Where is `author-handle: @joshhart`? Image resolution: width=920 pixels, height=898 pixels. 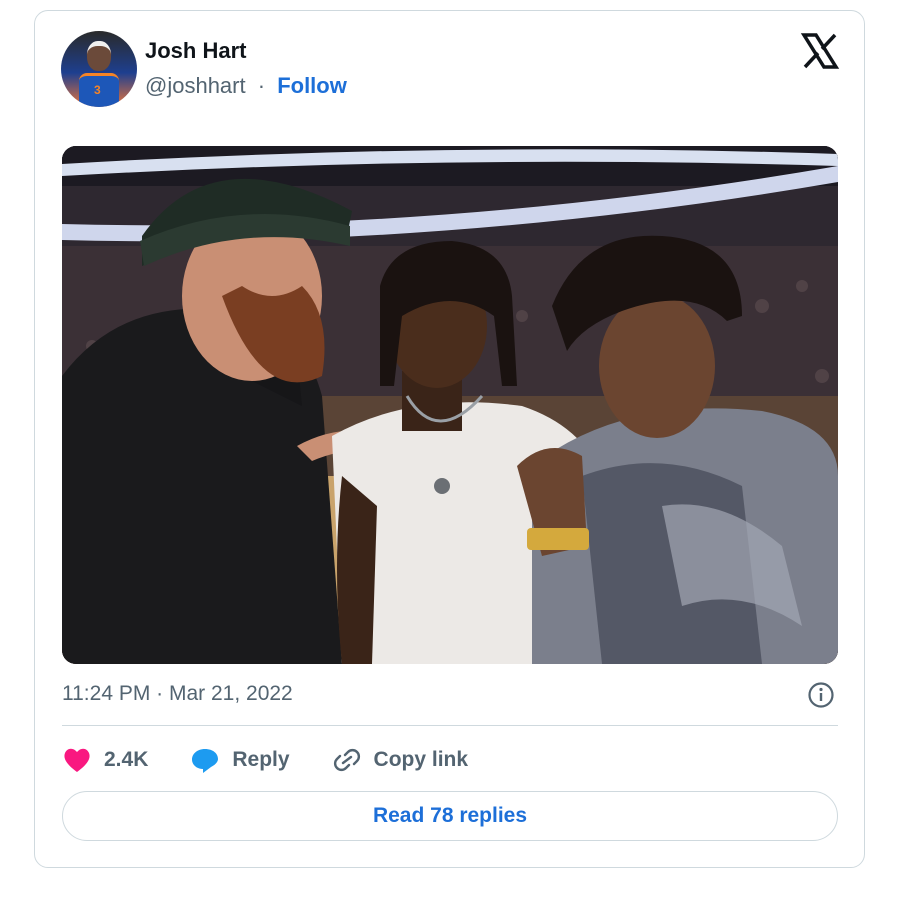
author-handle: @joshhart is located at coordinates (195, 85).